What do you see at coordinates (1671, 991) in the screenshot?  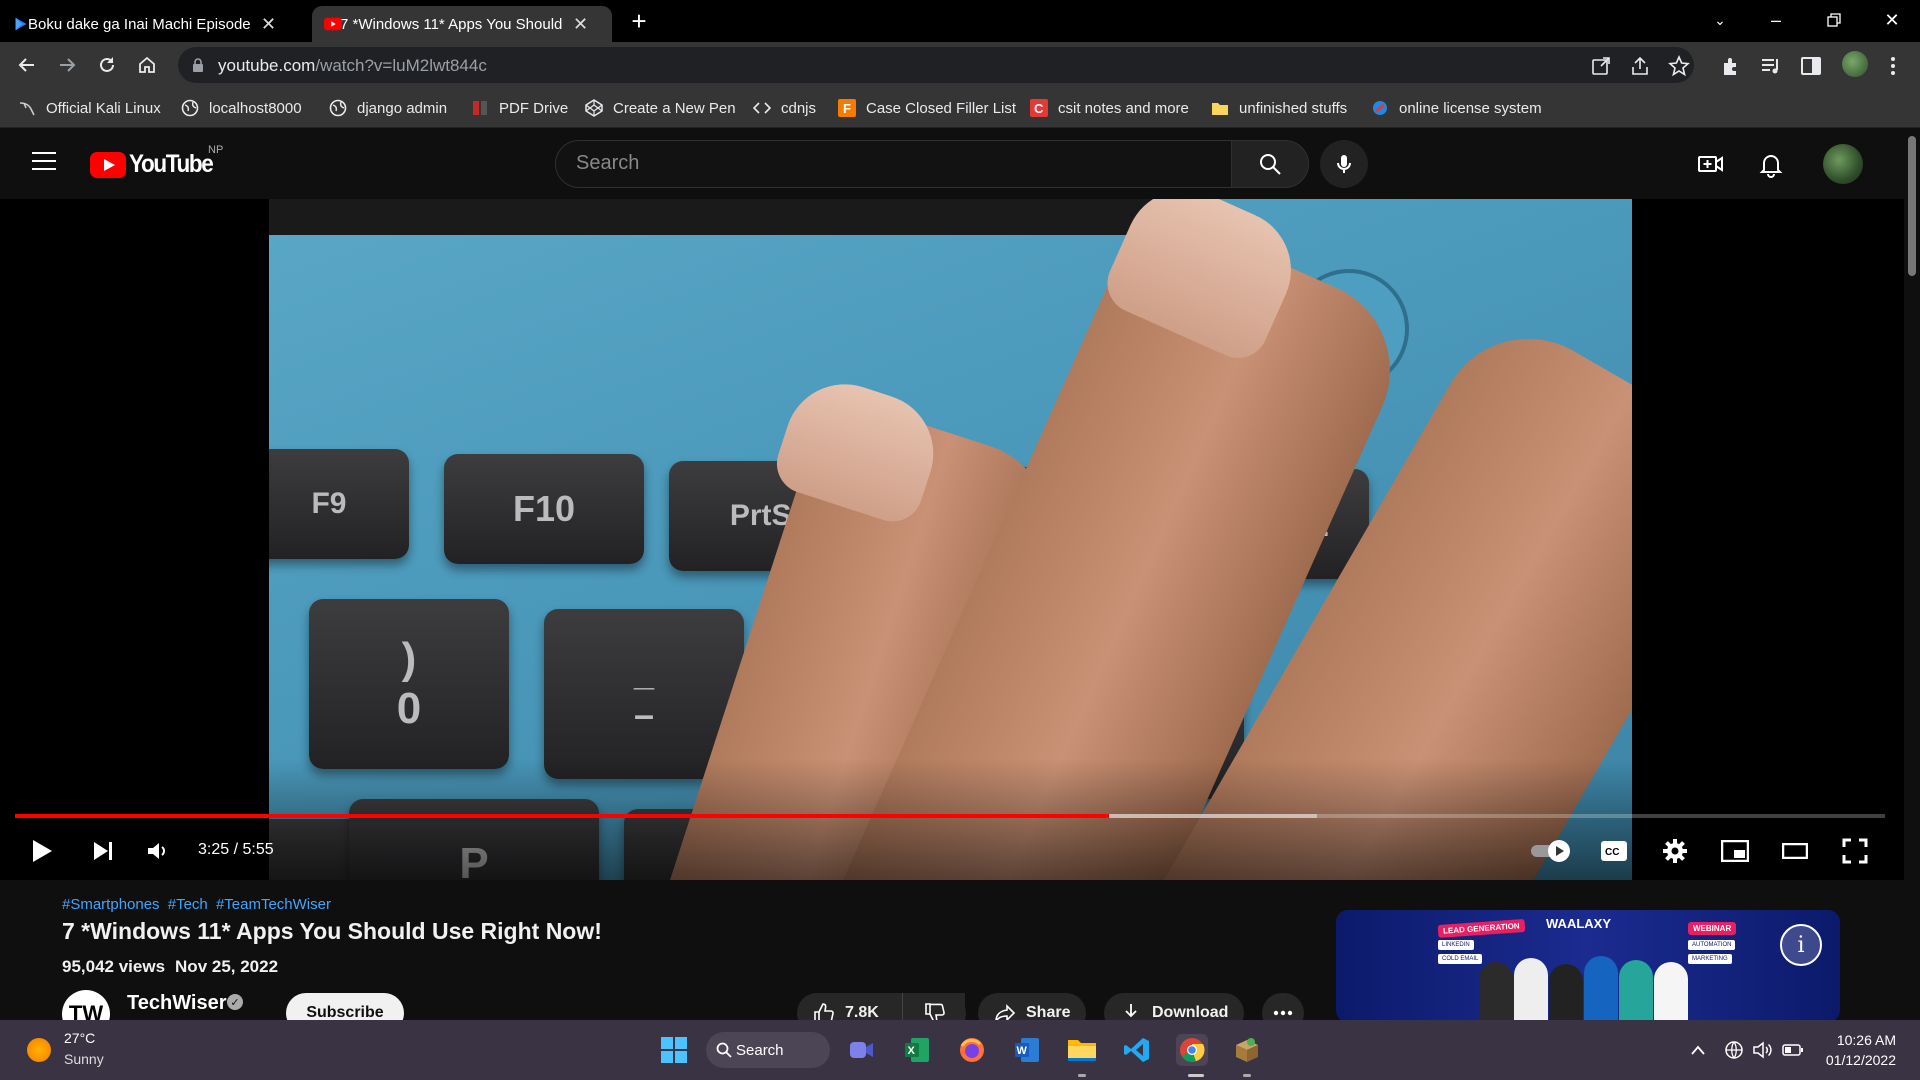 I see `ad-person` at bounding box center [1671, 991].